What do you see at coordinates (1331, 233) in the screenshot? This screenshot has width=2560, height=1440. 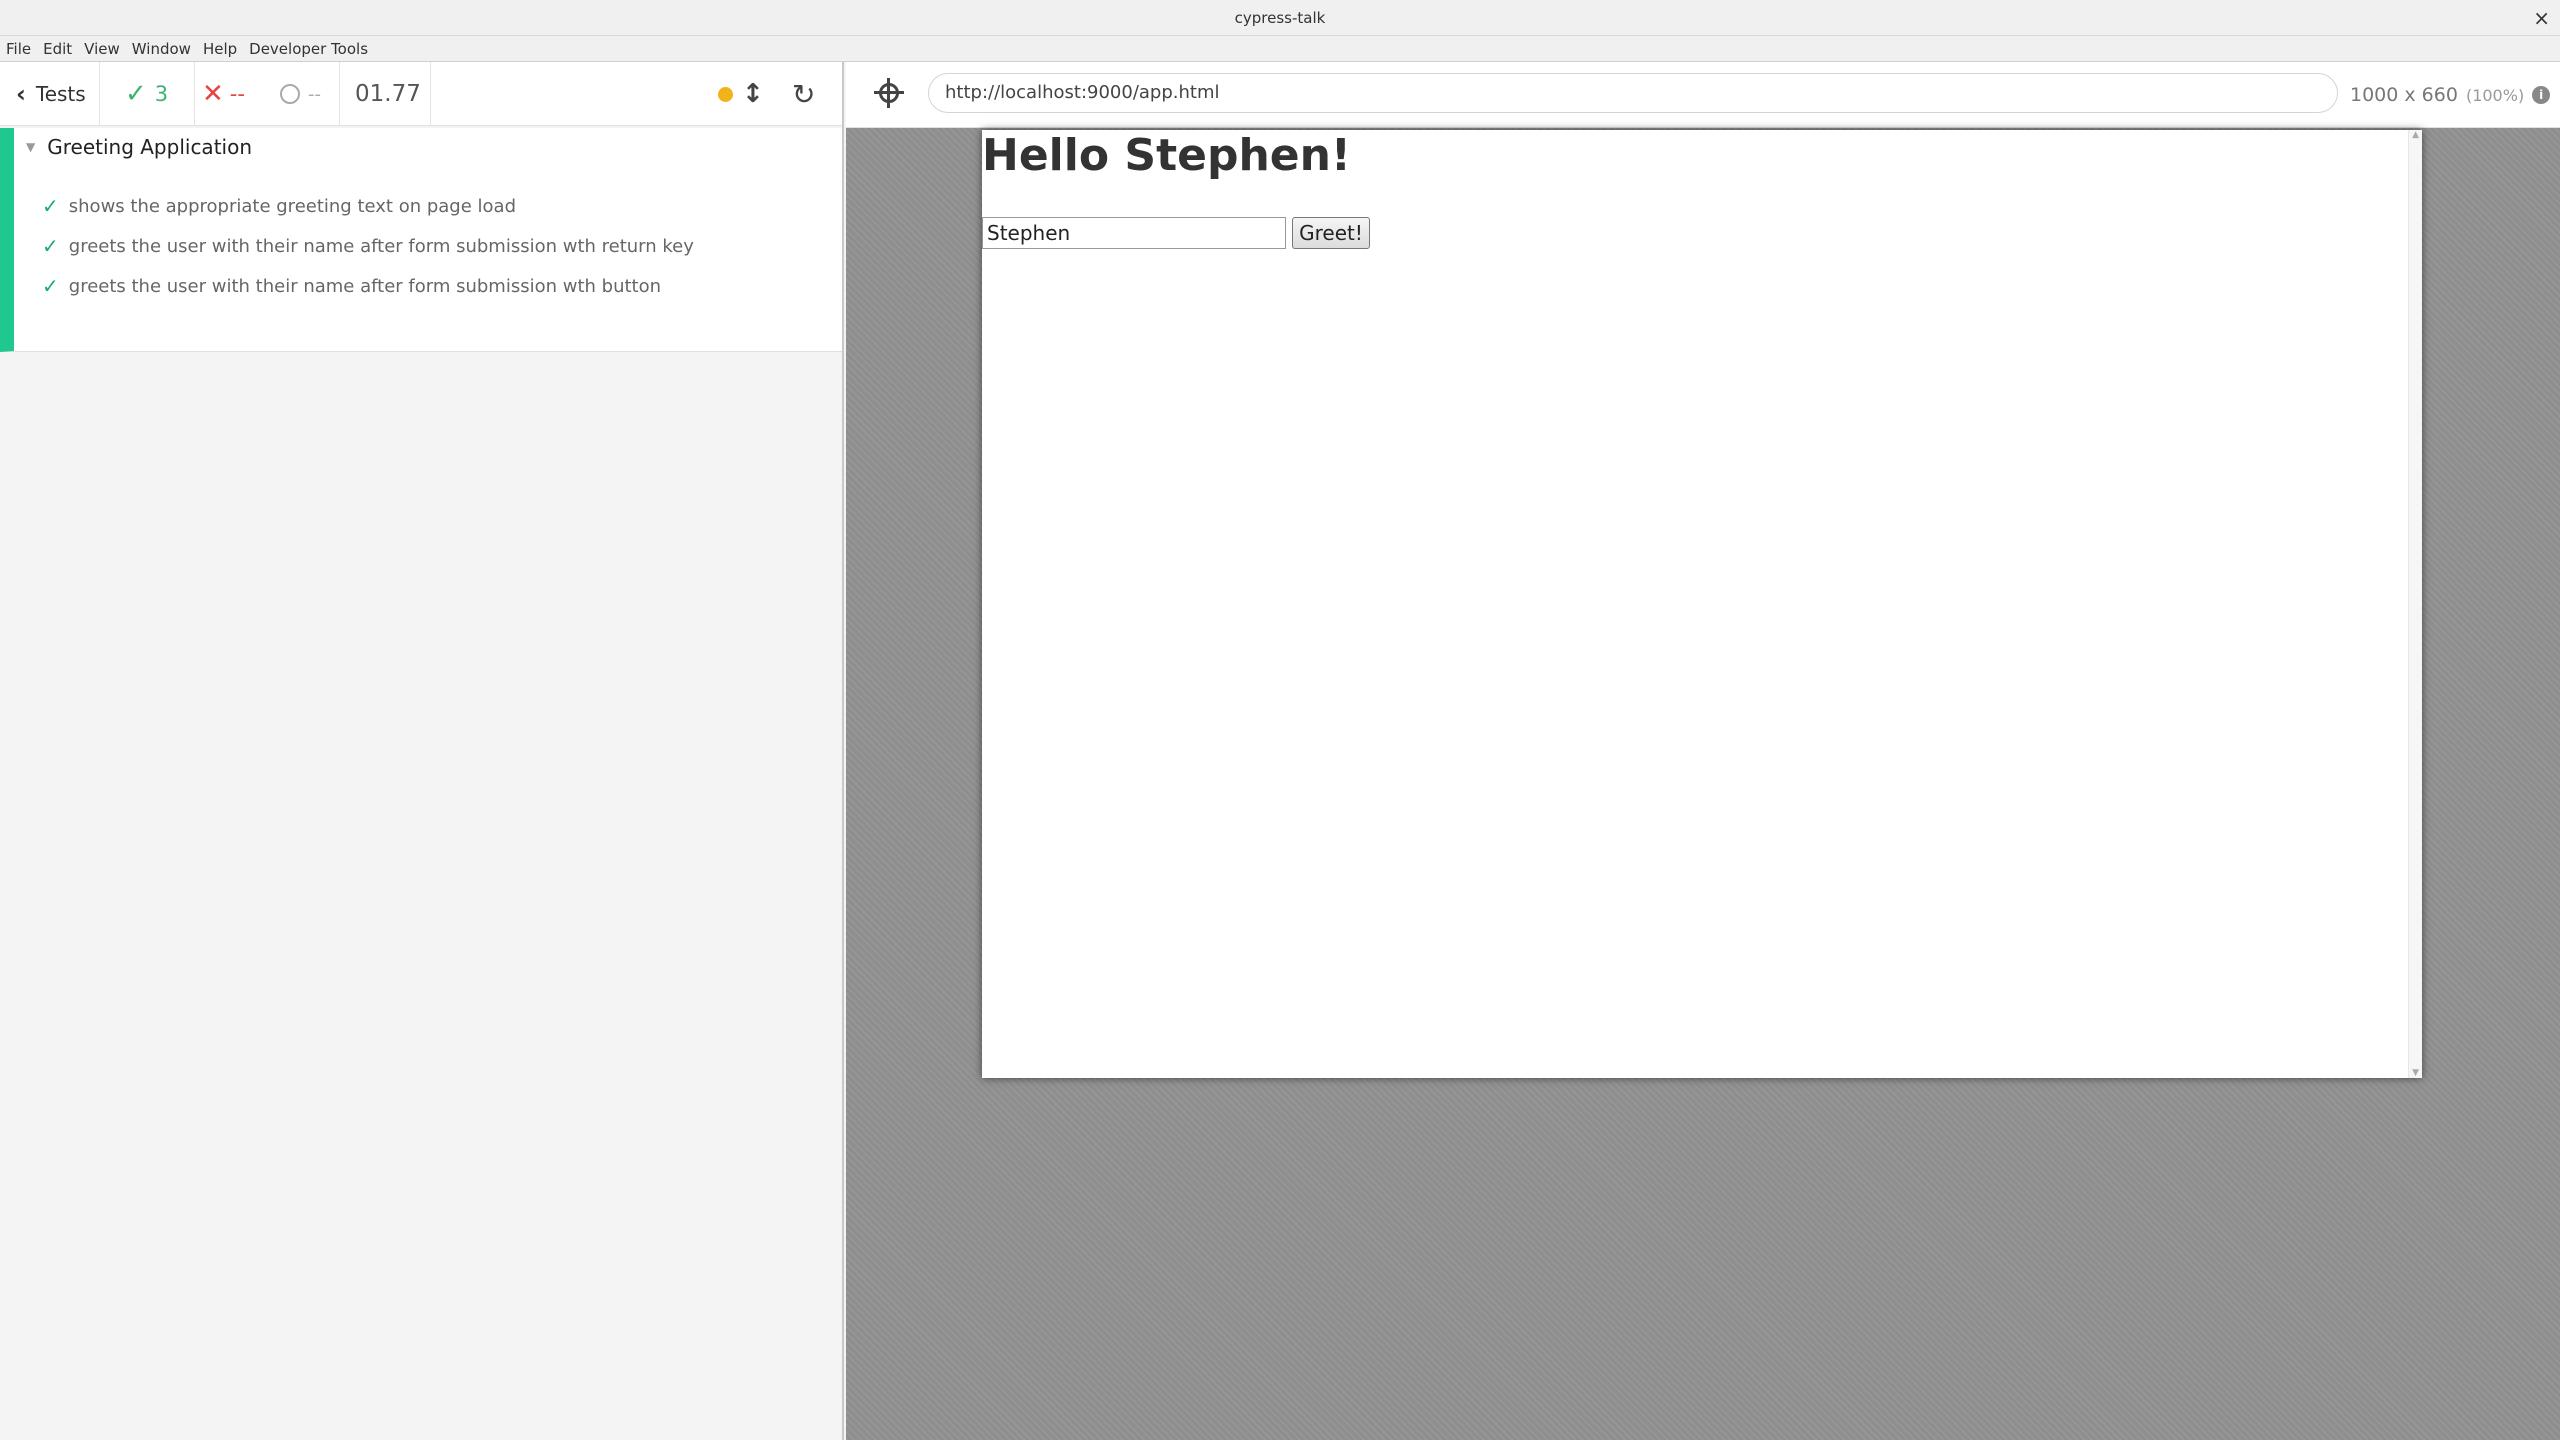 I see `greet-button: Greet!` at bounding box center [1331, 233].